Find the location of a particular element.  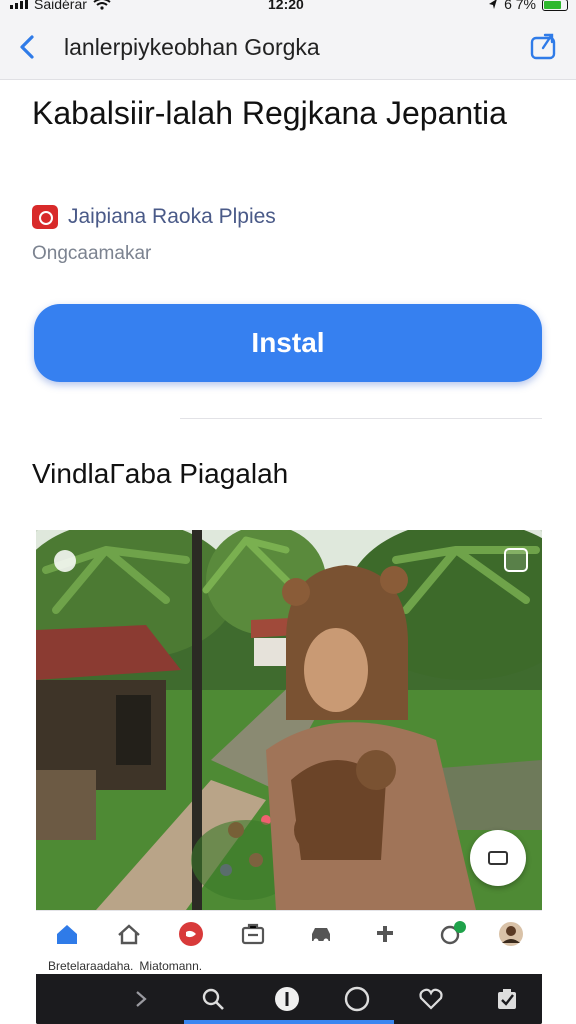

status-time: 12:20 is located at coordinates (286, 6).